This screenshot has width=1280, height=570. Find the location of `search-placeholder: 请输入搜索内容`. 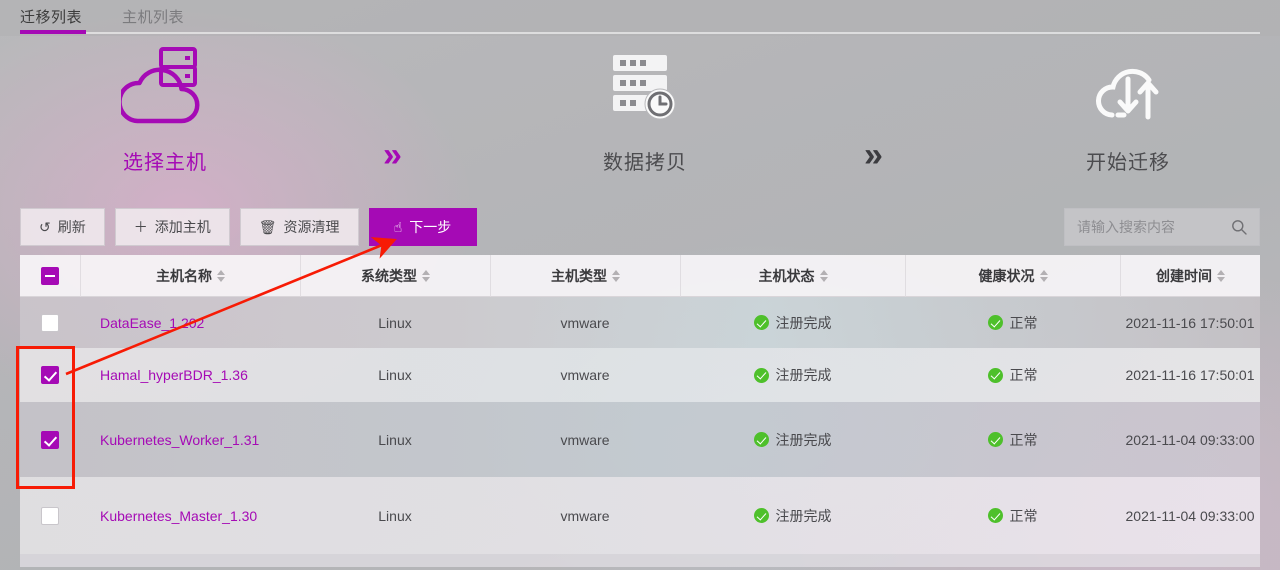

search-placeholder: 请输入搜索内容 is located at coordinates (1126, 227).